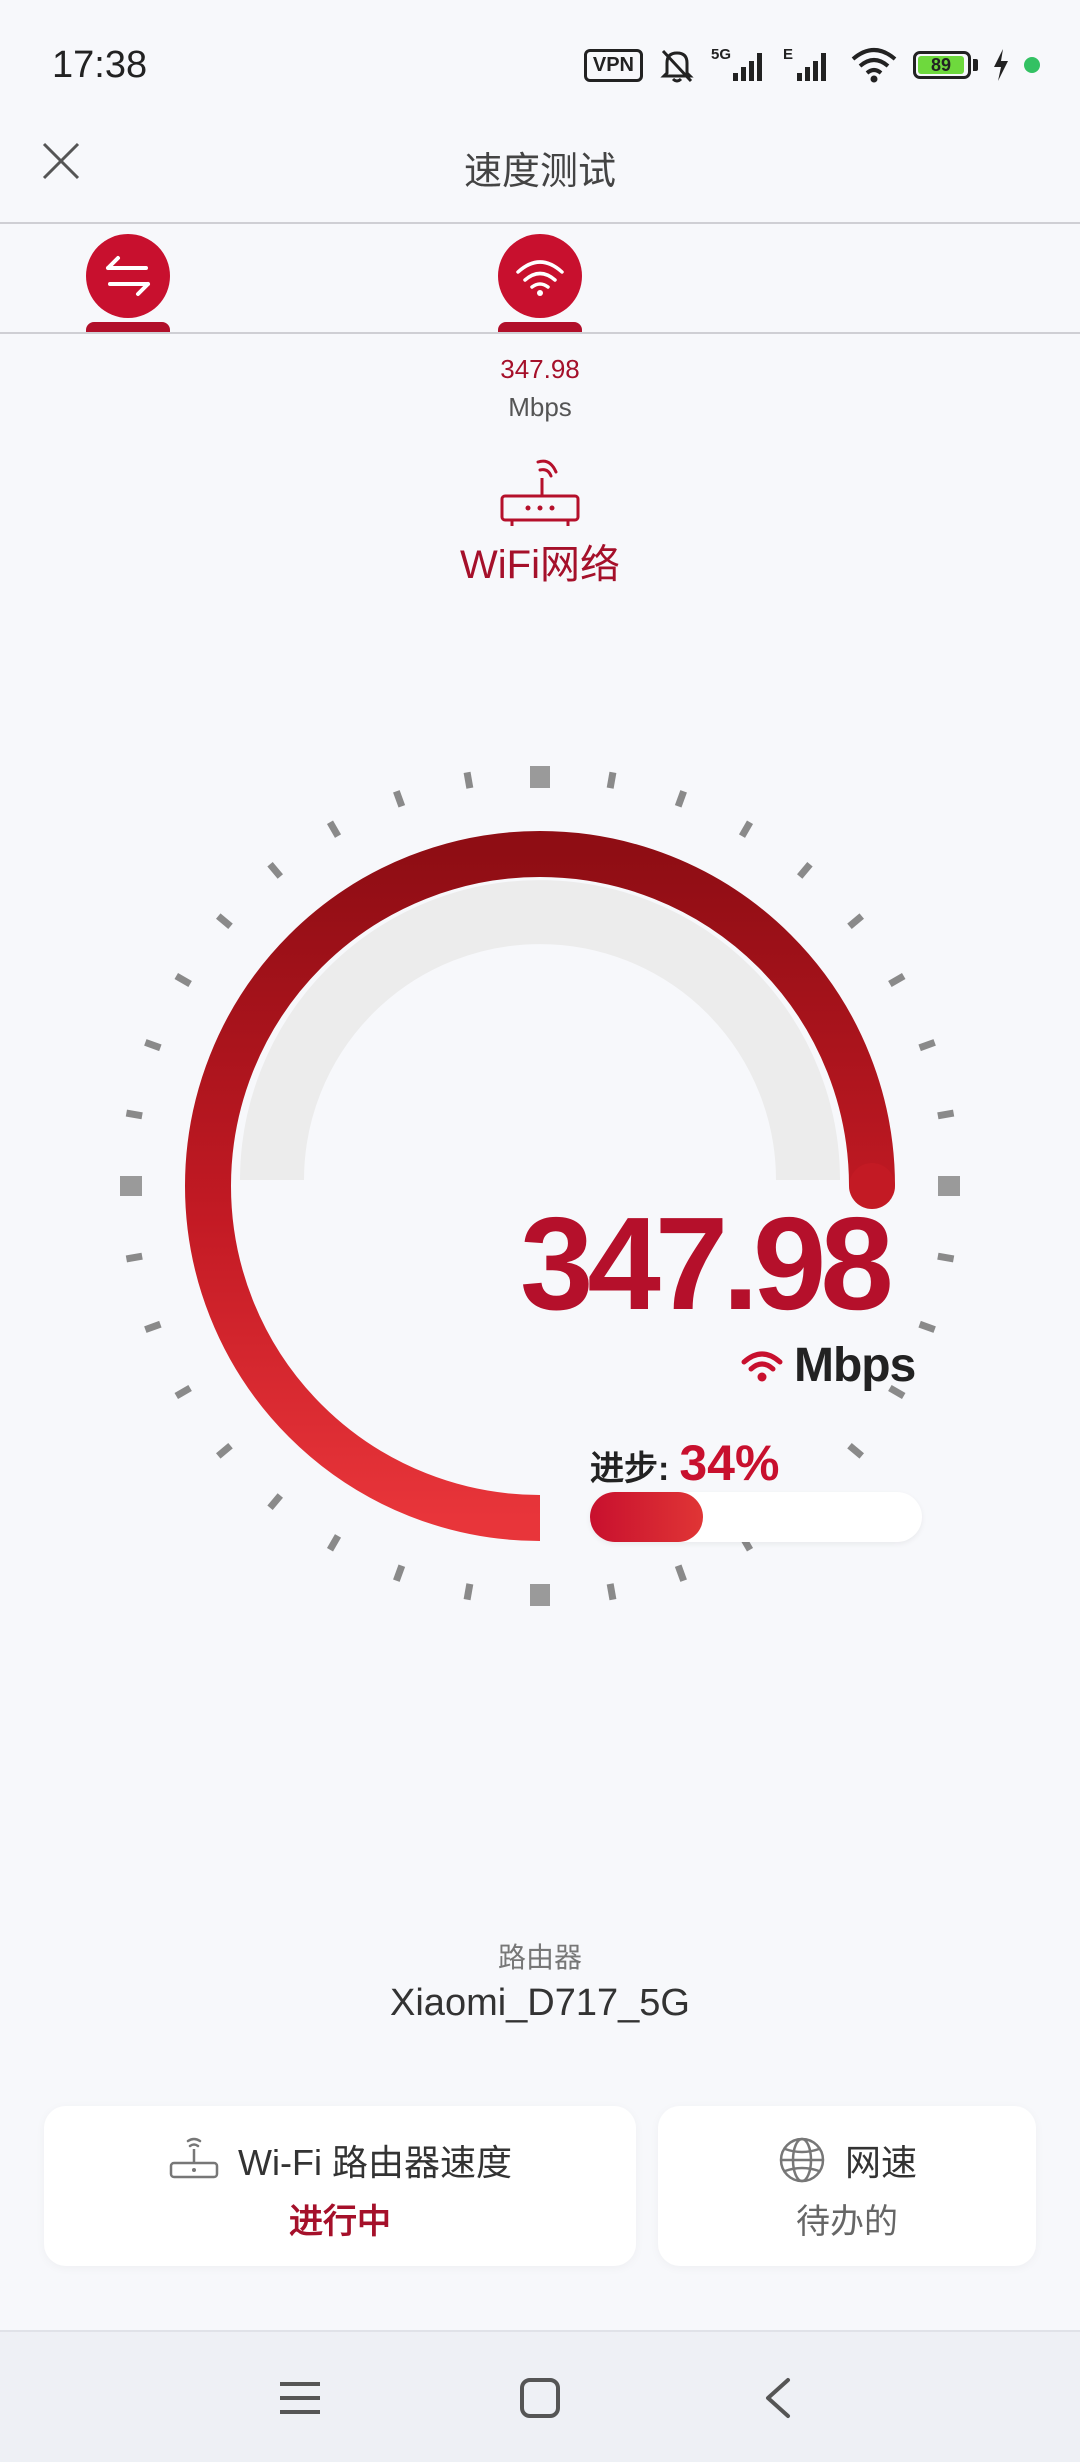 The height and width of the screenshot is (2462, 1080). What do you see at coordinates (540, 60) in the screenshot?
I see `status-bar: 17:38 VPN 5G E 89` at bounding box center [540, 60].